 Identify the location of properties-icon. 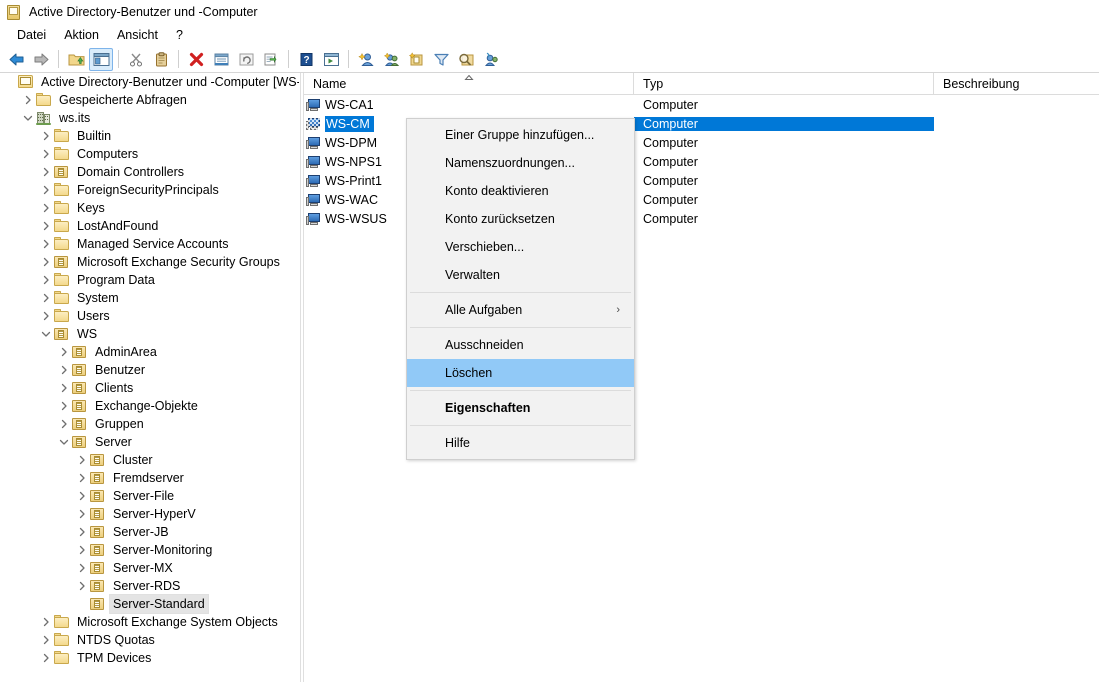
(221, 59).